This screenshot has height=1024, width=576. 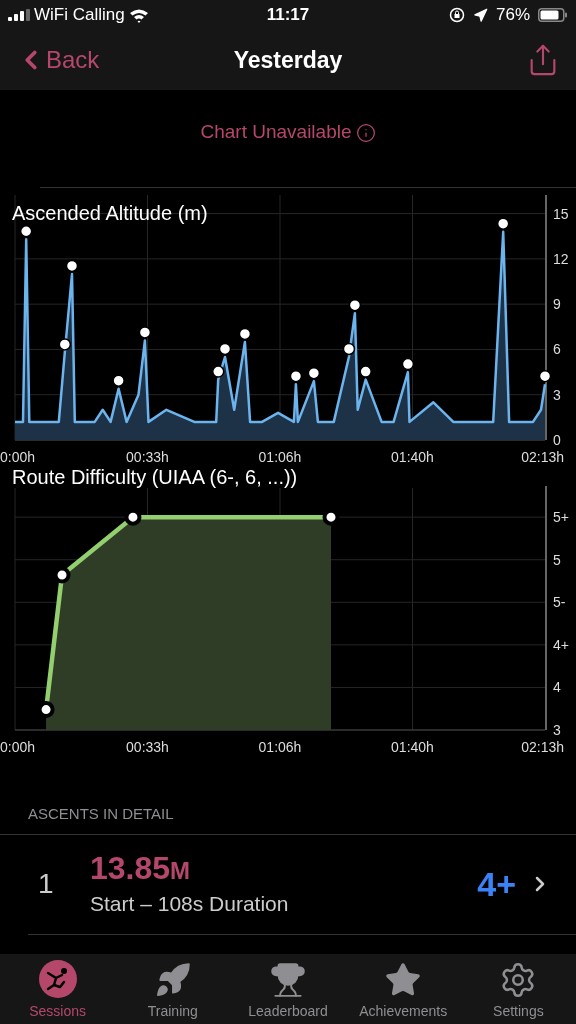 What do you see at coordinates (557, 559) in the screenshot?
I see `axis-label: 5` at bounding box center [557, 559].